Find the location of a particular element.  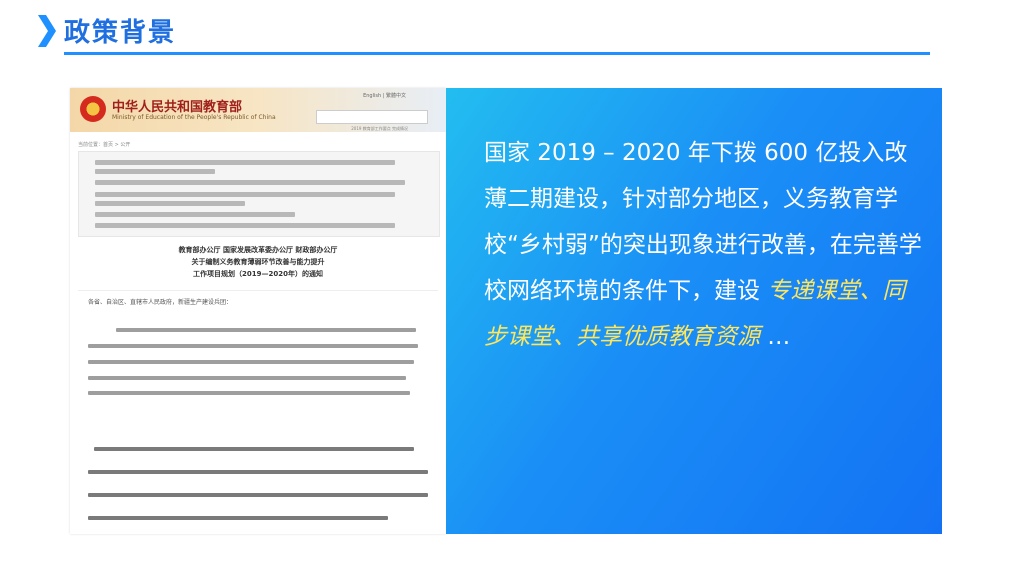

chevron-right-icon is located at coordinates (47, 31).